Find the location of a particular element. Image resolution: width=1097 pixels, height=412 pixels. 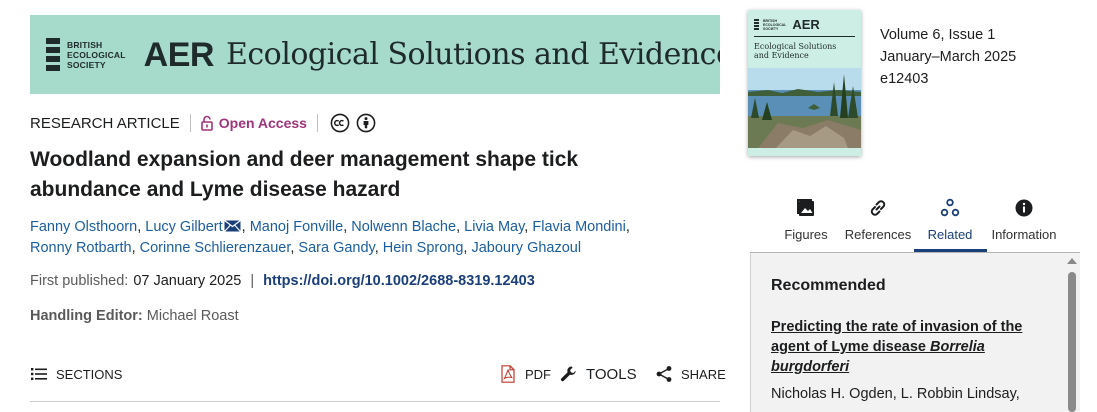

tab-related: Related is located at coordinates (950, 222).